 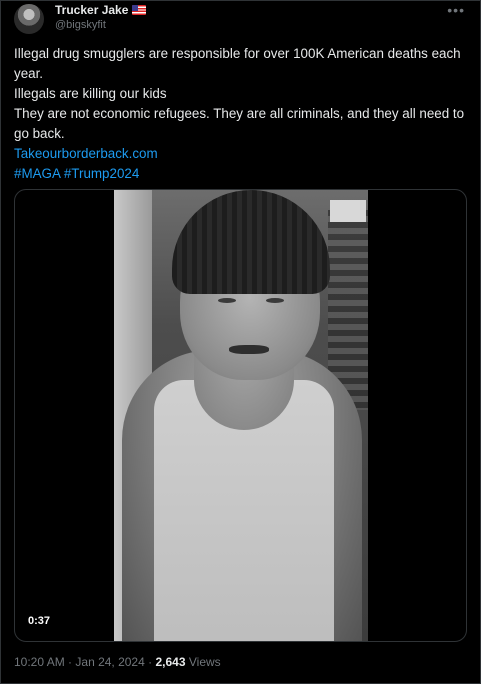 What do you see at coordinates (204, 662) in the screenshot?
I see `views-label: Views` at bounding box center [204, 662].